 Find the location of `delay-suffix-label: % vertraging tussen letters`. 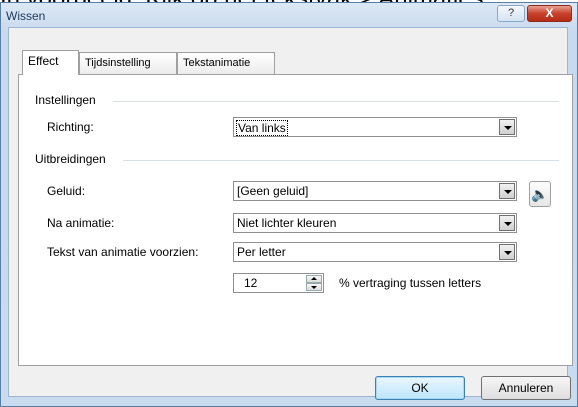

delay-suffix-label: % vertraging tussen letters is located at coordinates (410, 283).